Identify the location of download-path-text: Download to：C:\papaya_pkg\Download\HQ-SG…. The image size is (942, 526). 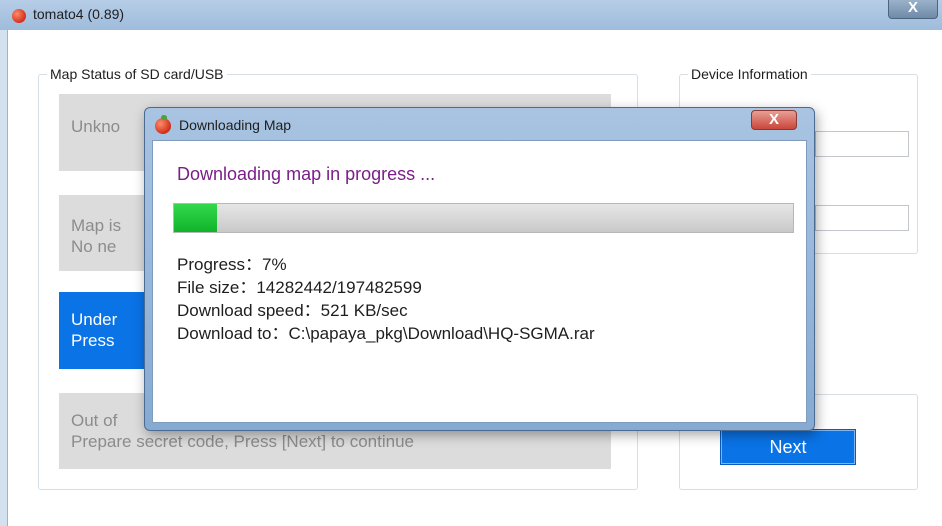
(386, 333).